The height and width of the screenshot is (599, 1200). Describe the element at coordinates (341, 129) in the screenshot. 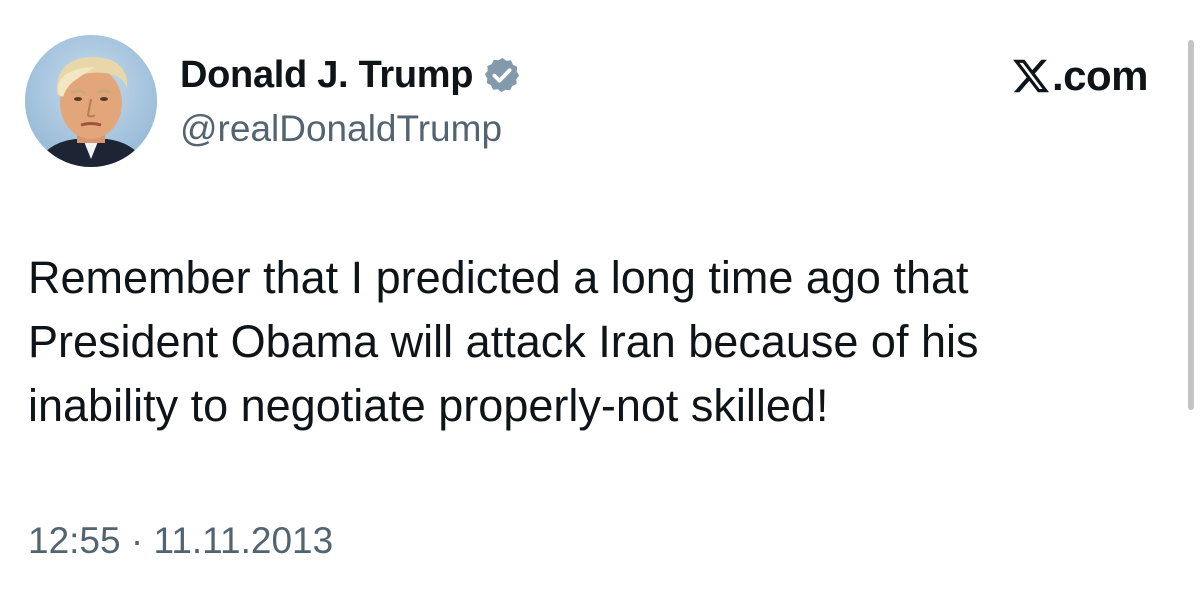

I see `author-handle: @realDonaldTrump` at that location.